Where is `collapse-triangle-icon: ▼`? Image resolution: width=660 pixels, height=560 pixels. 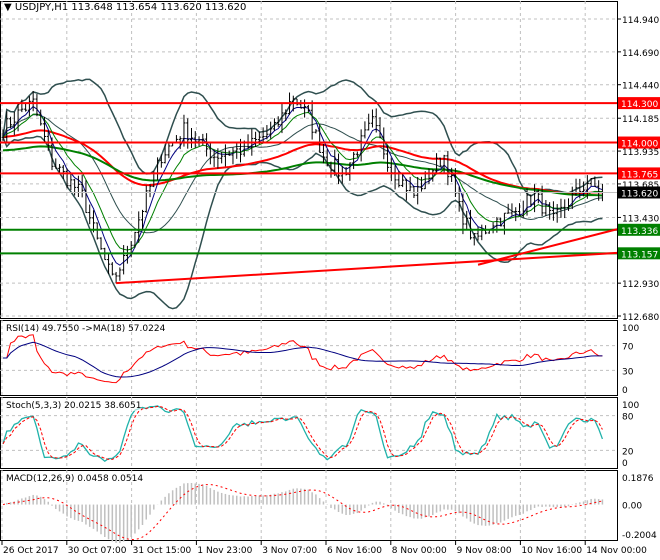 collapse-triangle-icon: ▼ is located at coordinates (8, 7).